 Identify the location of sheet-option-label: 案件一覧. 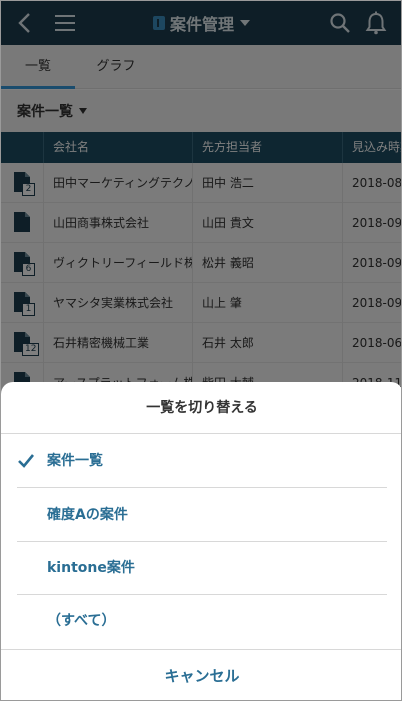
(75, 461).